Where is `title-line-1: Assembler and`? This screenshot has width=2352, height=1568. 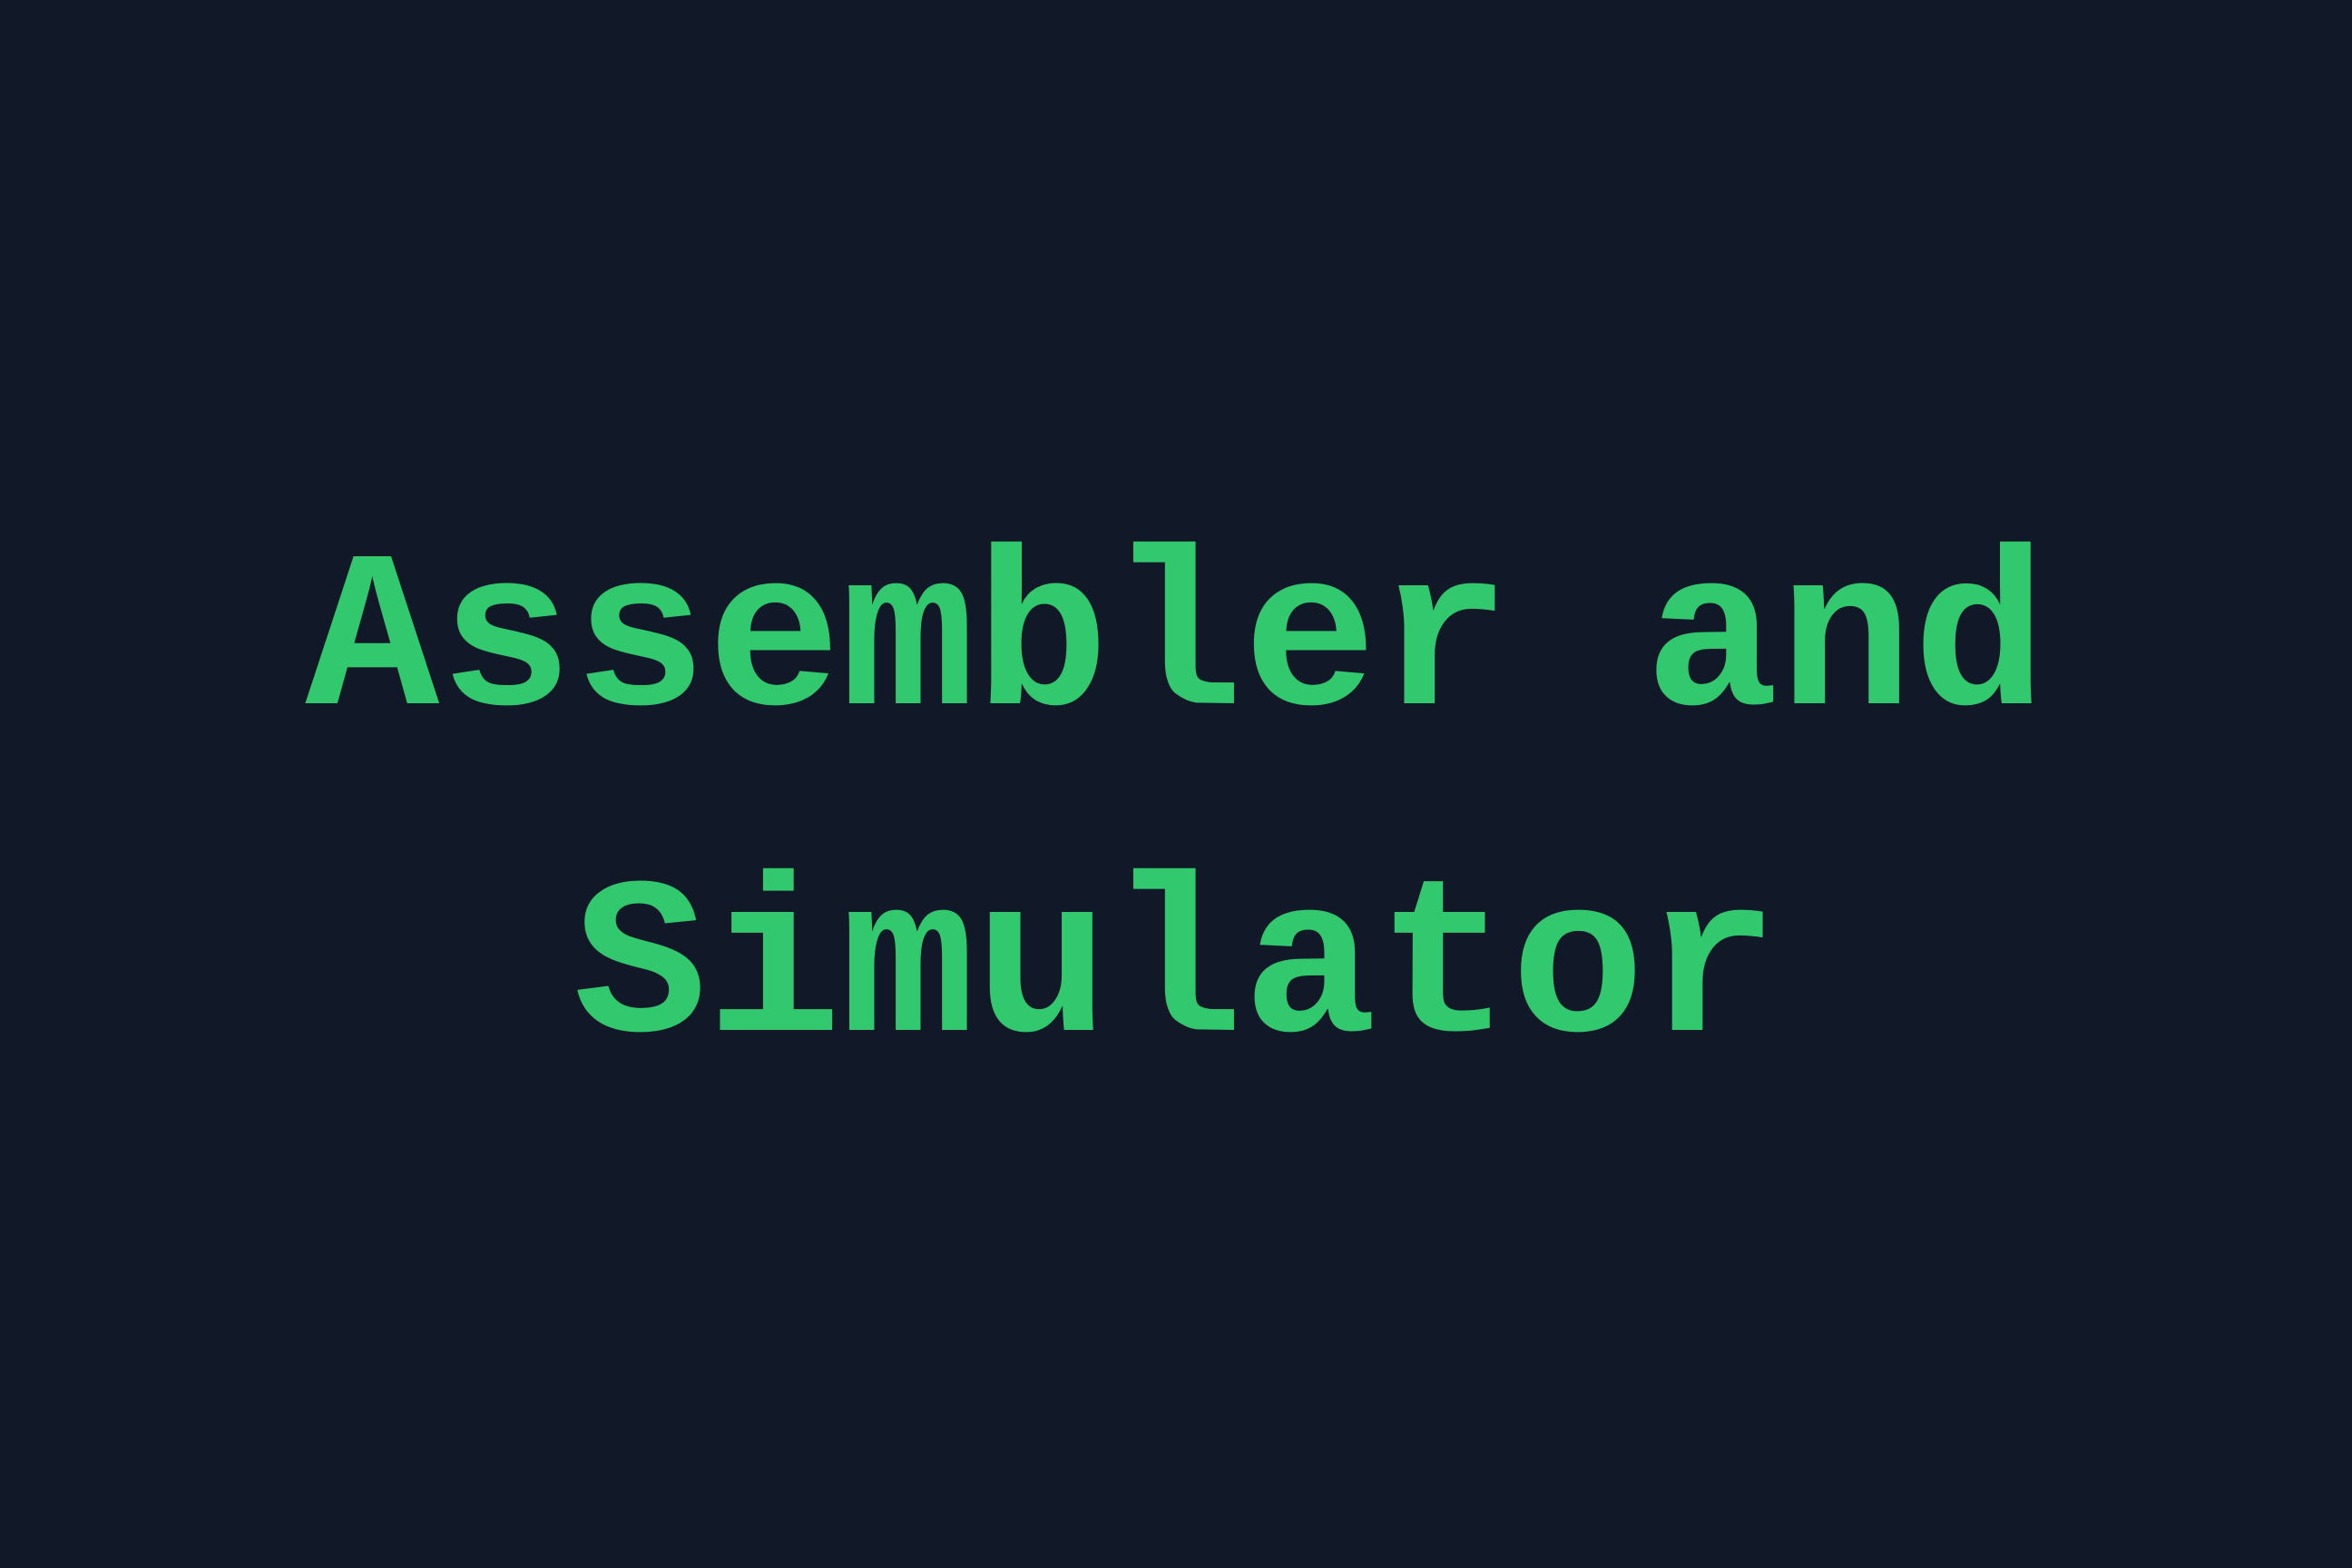 title-line-1: Assembler and is located at coordinates (1176, 643).